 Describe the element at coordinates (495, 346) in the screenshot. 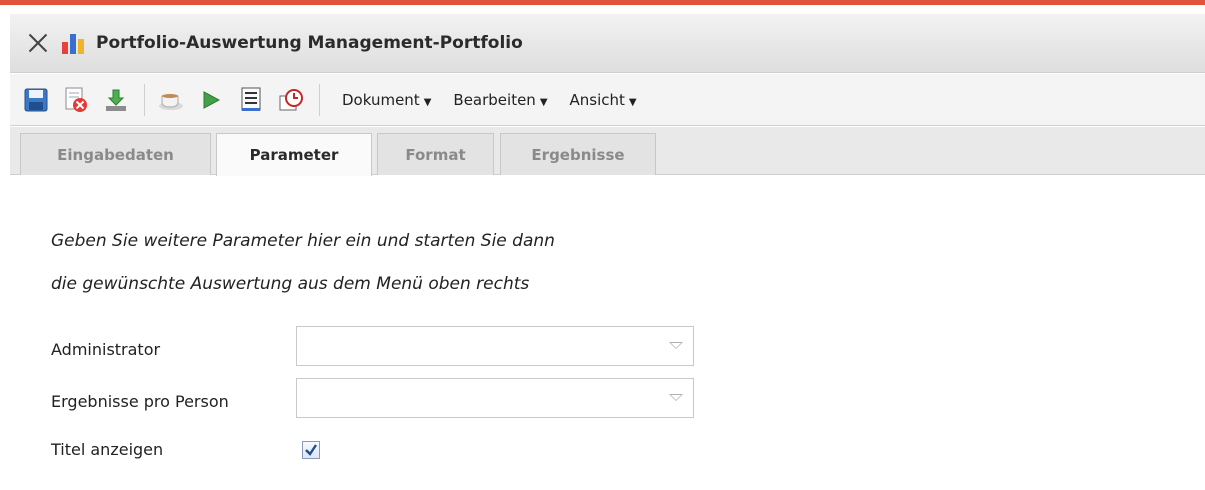

I see `administrator-select` at that location.